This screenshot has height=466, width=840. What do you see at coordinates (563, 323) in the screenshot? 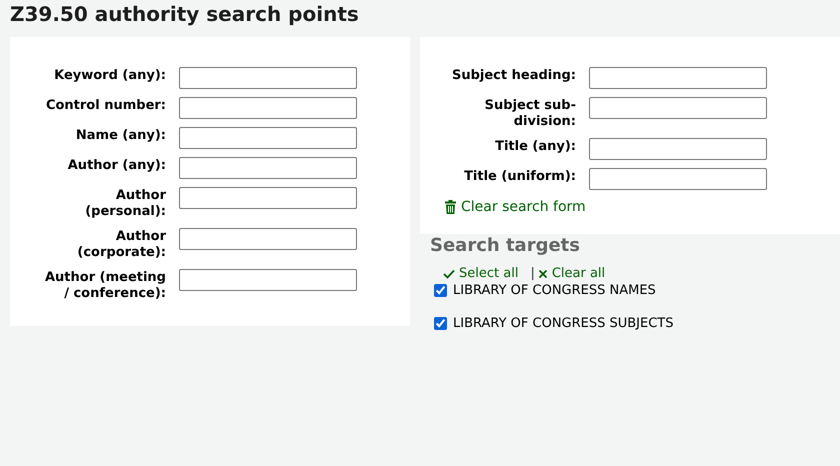
I see `target-label: LIBRARY OF CONGRESS SUBJECTS` at bounding box center [563, 323].